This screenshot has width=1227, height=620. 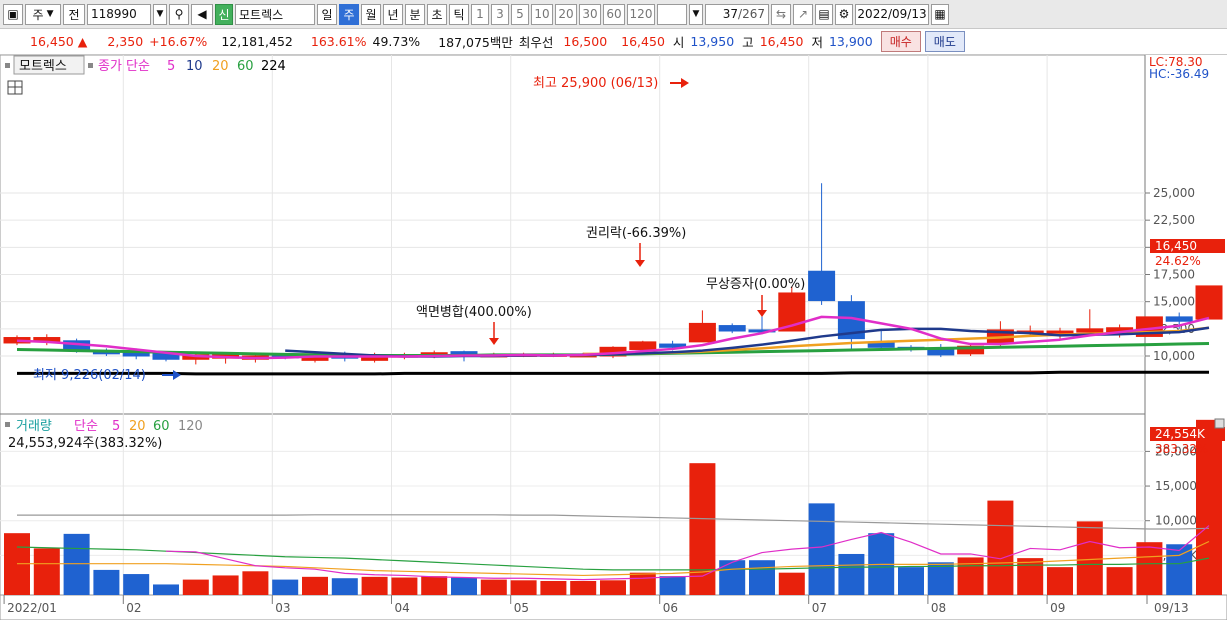 What do you see at coordinates (371, 14) in the screenshot?
I see `period-month: 월` at bounding box center [371, 14].